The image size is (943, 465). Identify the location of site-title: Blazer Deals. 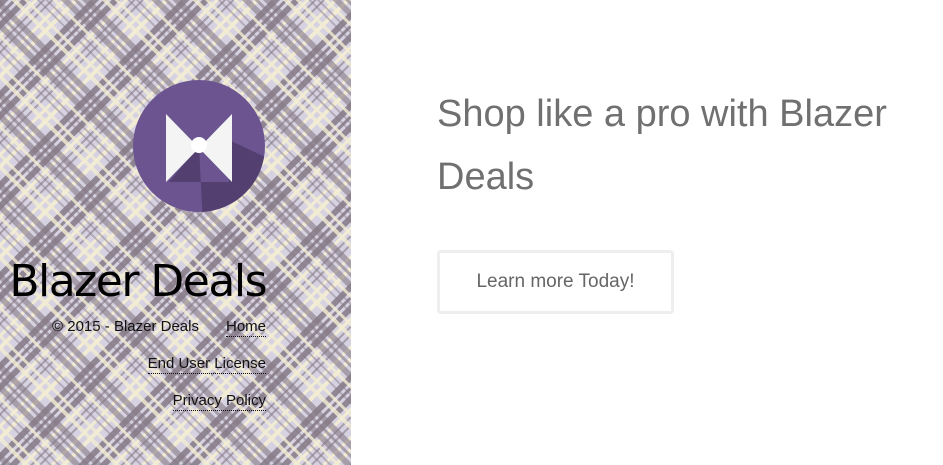
(138, 281).